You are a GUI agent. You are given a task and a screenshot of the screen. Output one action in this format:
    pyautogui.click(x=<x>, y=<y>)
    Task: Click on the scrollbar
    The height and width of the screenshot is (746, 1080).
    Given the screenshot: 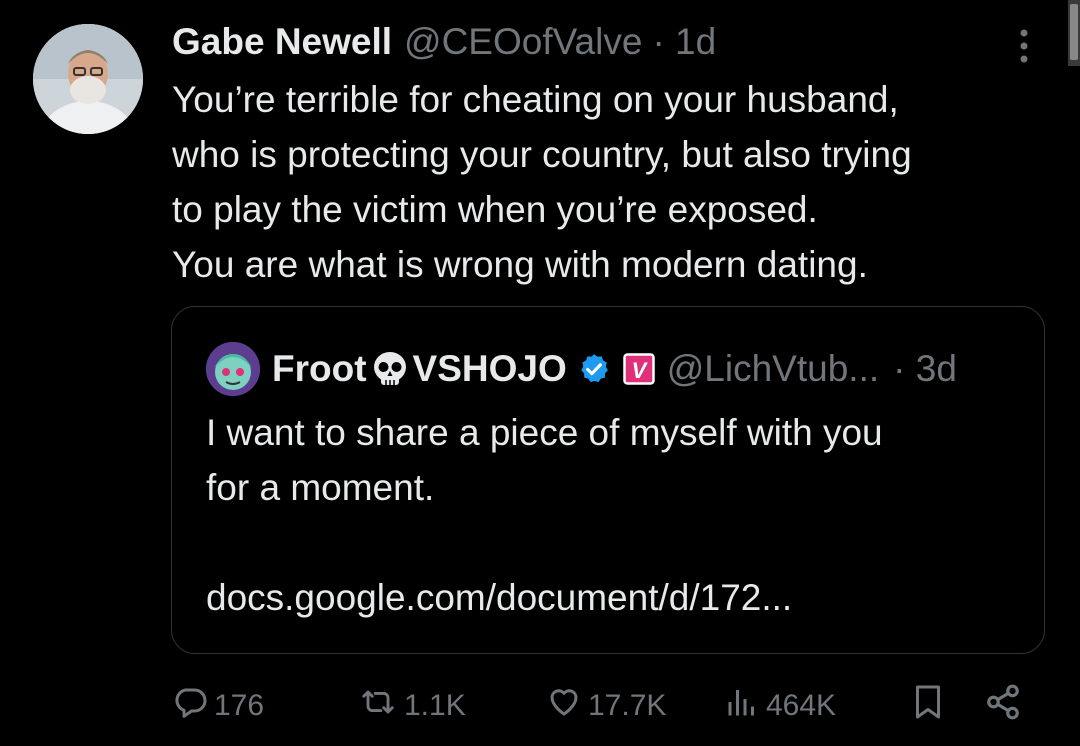 What is the action you would take?
    pyautogui.click(x=1074, y=33)
    